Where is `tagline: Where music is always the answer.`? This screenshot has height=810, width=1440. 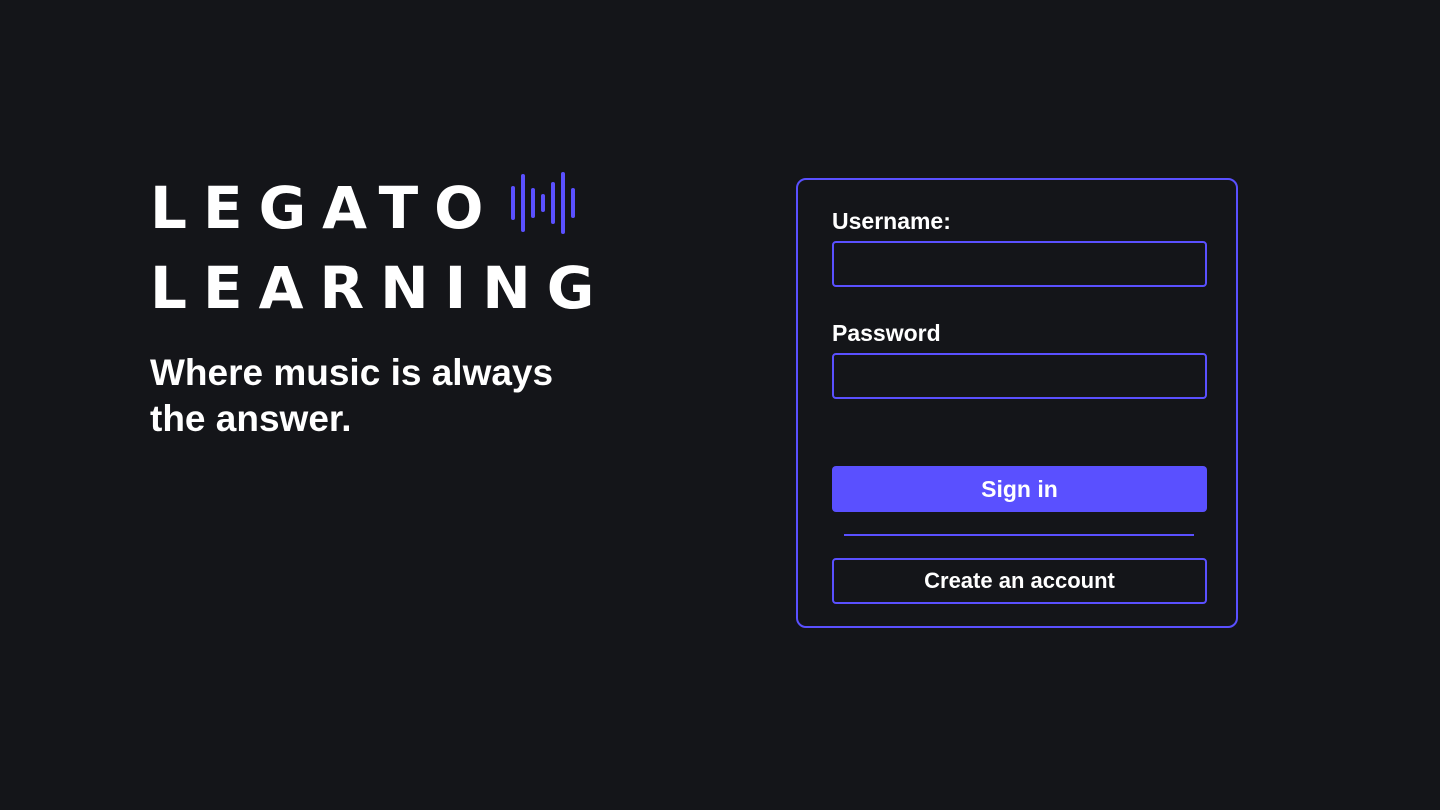
tagline: Where music is always the answer. is located at coordinates (352, 395).